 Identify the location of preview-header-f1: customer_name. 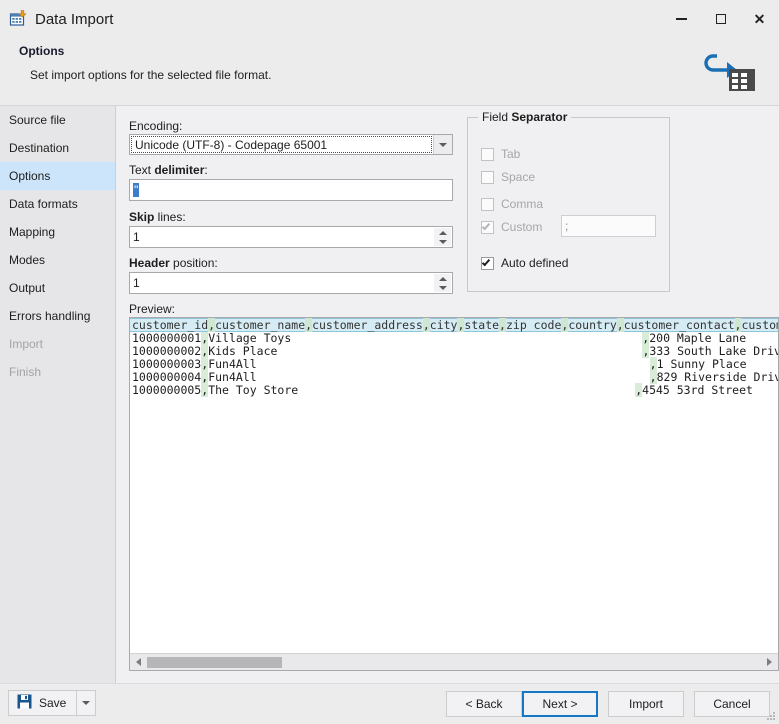
(260, 325).